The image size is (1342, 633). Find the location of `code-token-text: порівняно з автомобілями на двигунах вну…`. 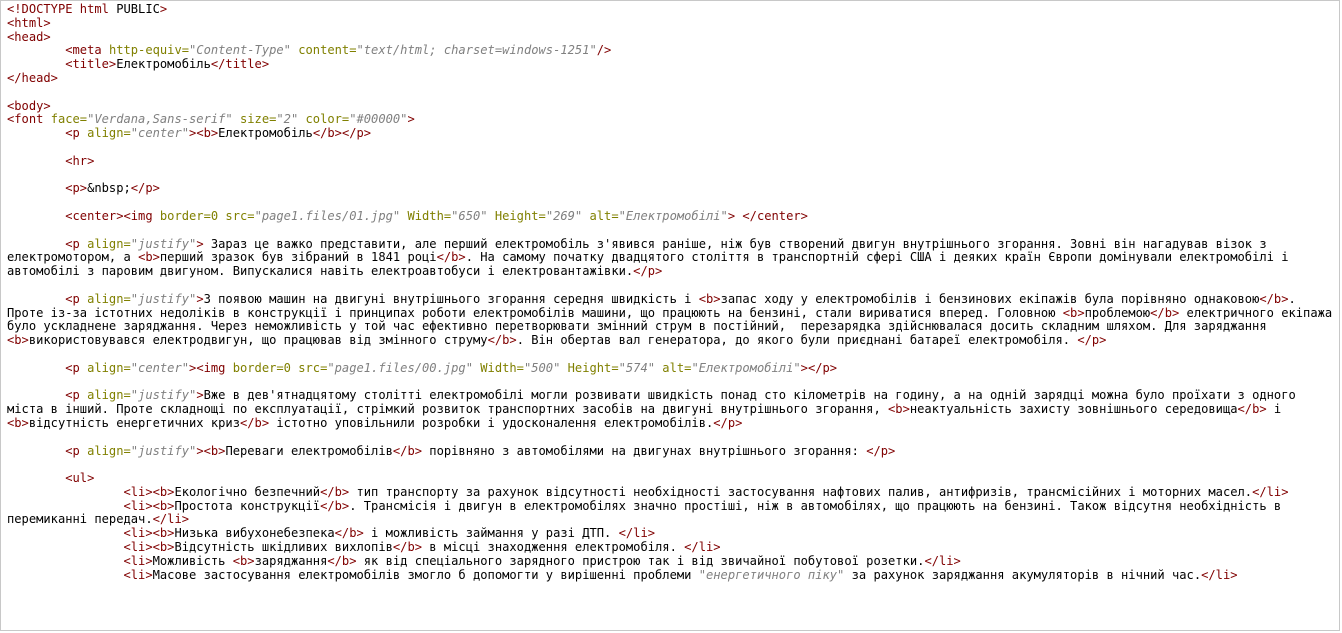

code-token-text: порівняно з автомобілями на двигунах вну… is located at coordinates (644, 450).